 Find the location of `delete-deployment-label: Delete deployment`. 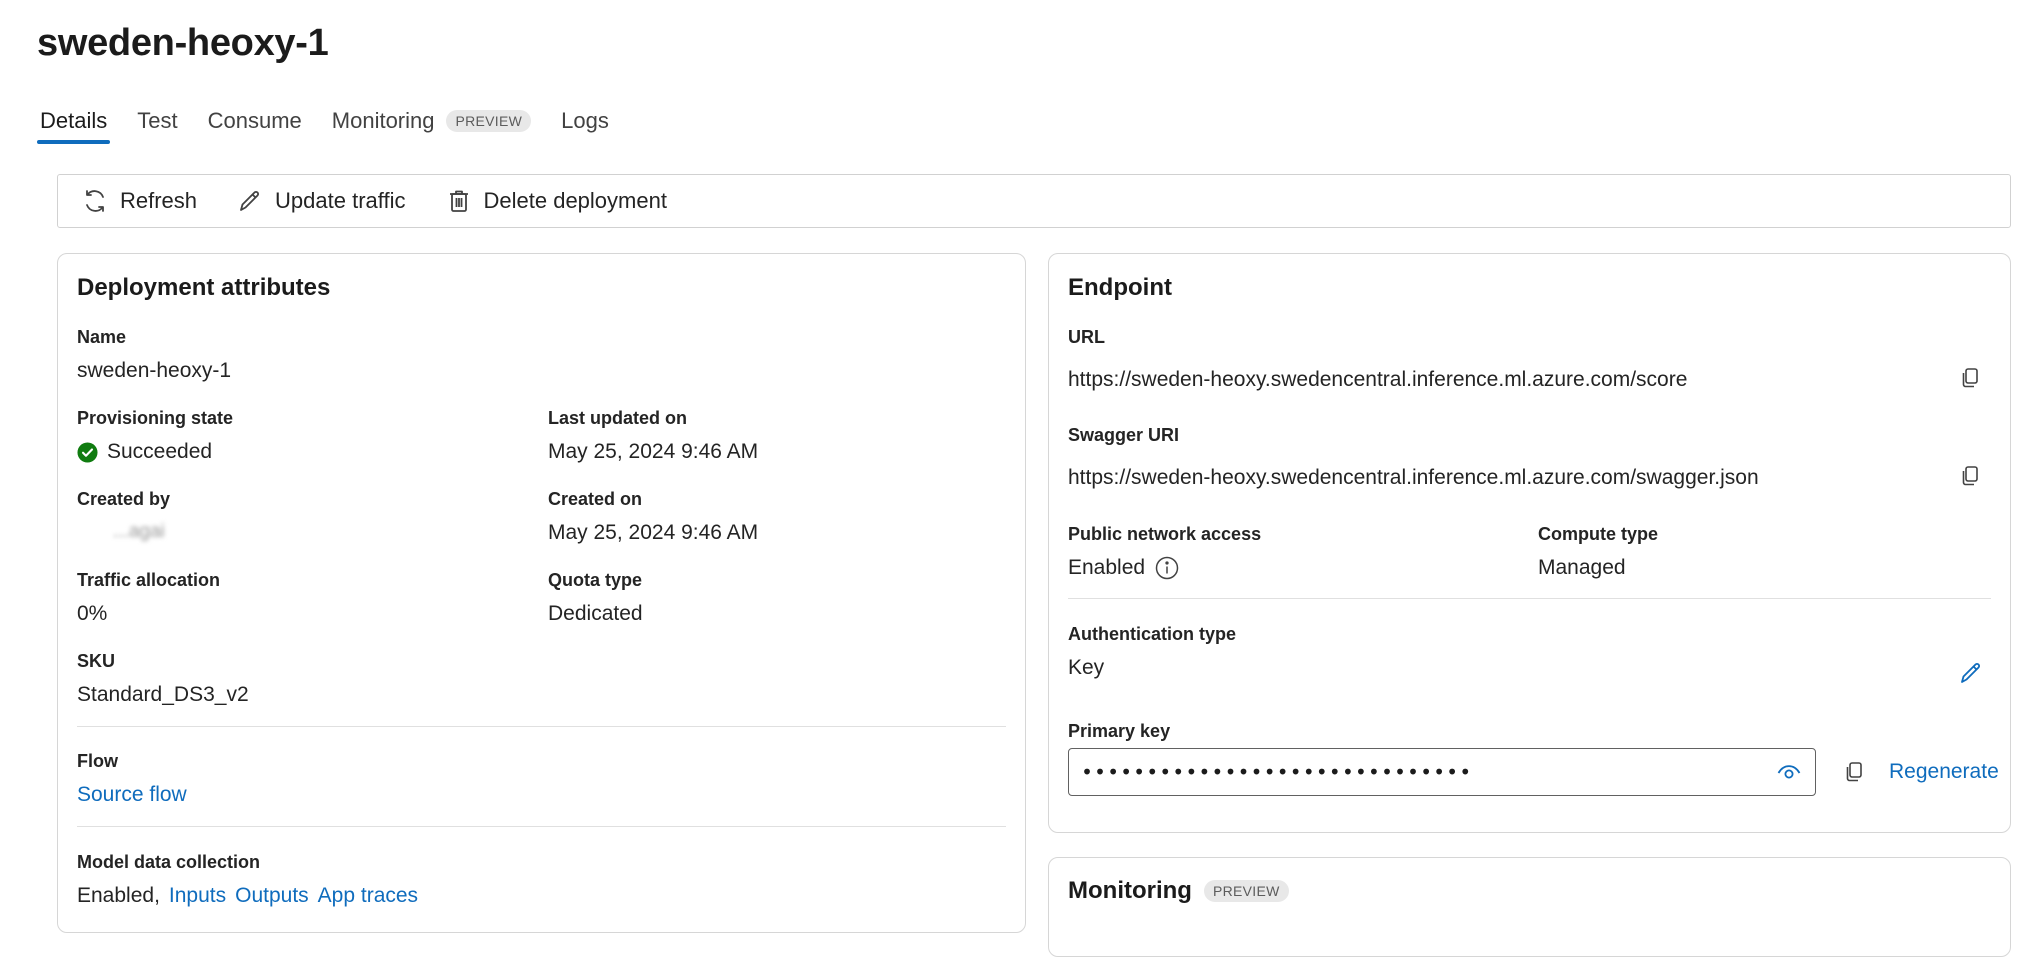

delete-deployment-label: Delete deployment is located at coordinates (575, 200).